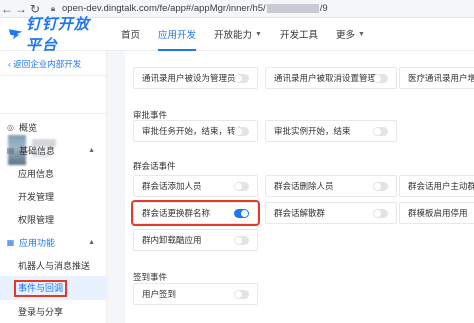 Image resolution: width=474 pixels, height=323 pixels. What do you see at coordinates (53, 9) in the screenshot?
I see `lock-icon: 🔒︎` at bounding box center [53, 9].